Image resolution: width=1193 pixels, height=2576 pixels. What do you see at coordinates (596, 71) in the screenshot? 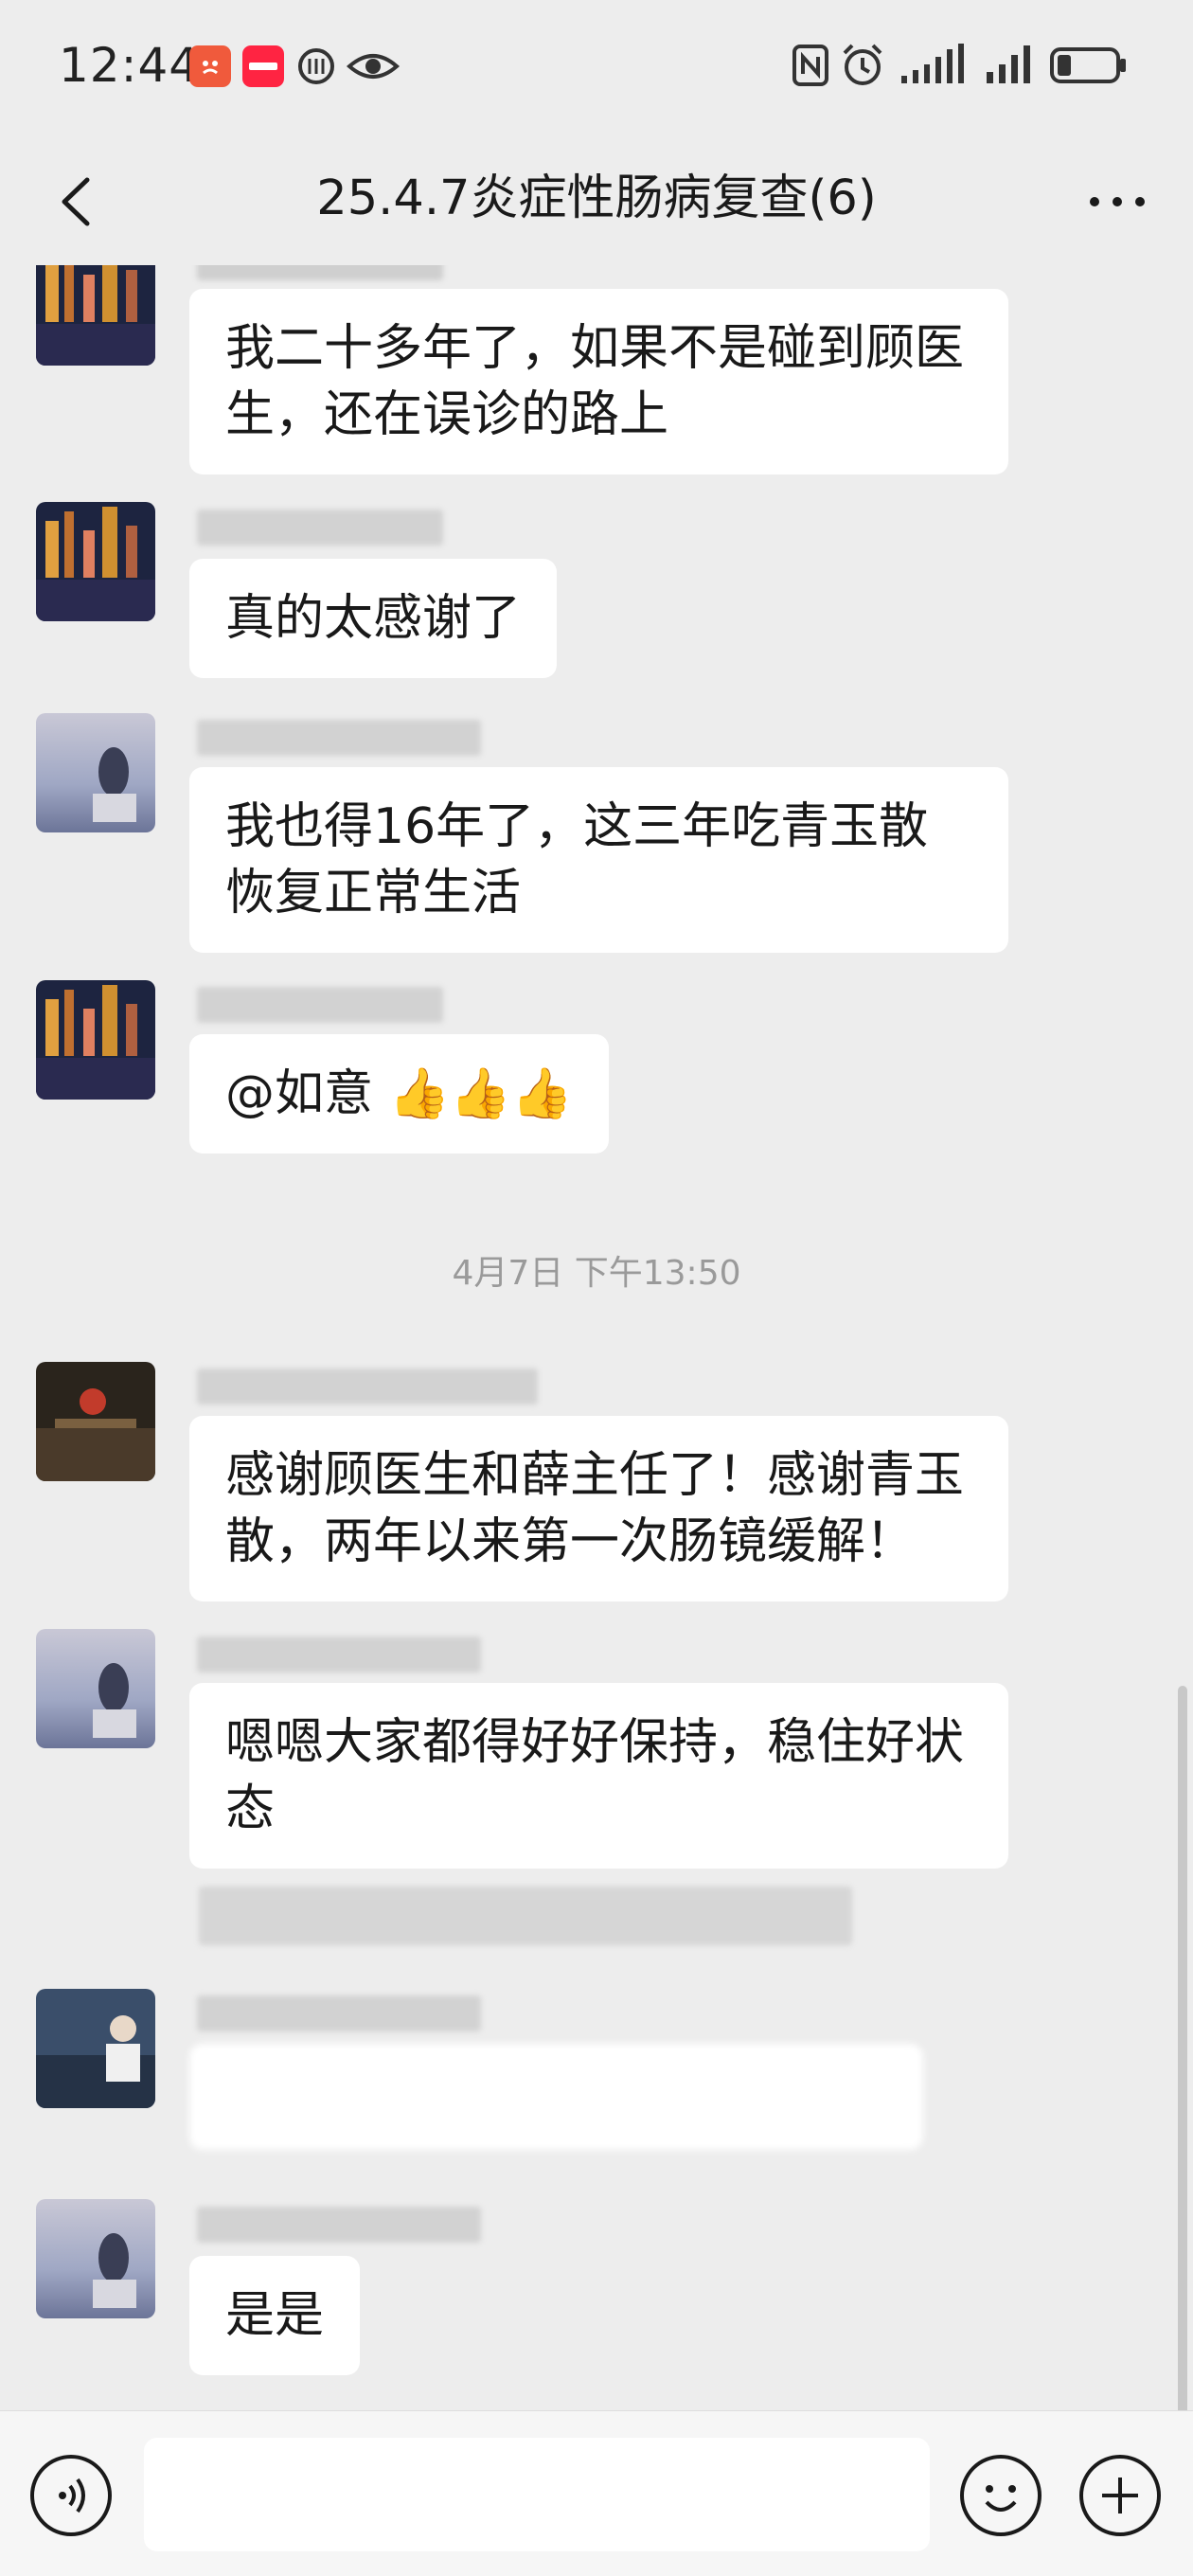
I see `status-bar: 12:44` at bounding box center [596, 71].